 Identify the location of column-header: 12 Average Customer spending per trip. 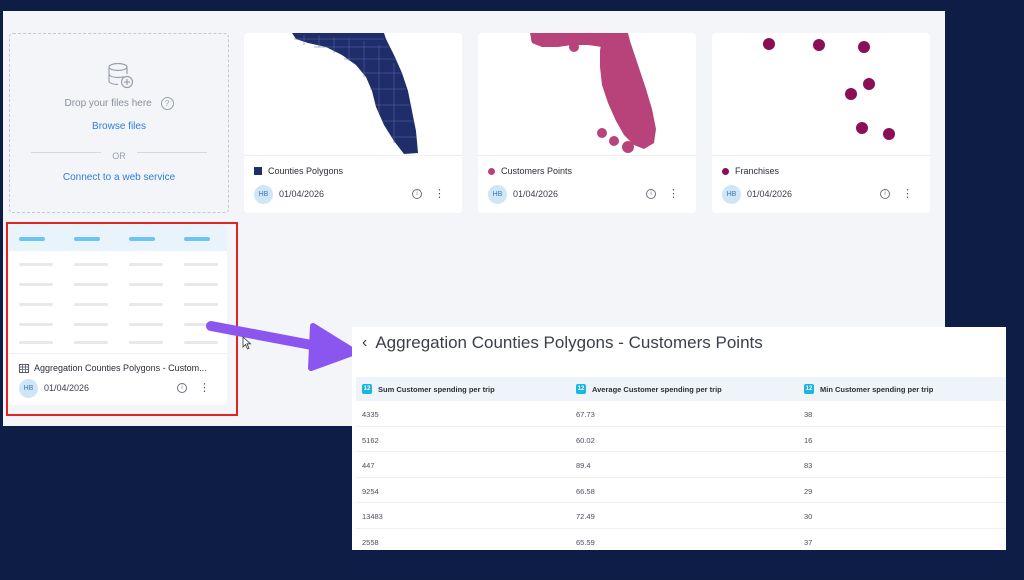
(649, 389).